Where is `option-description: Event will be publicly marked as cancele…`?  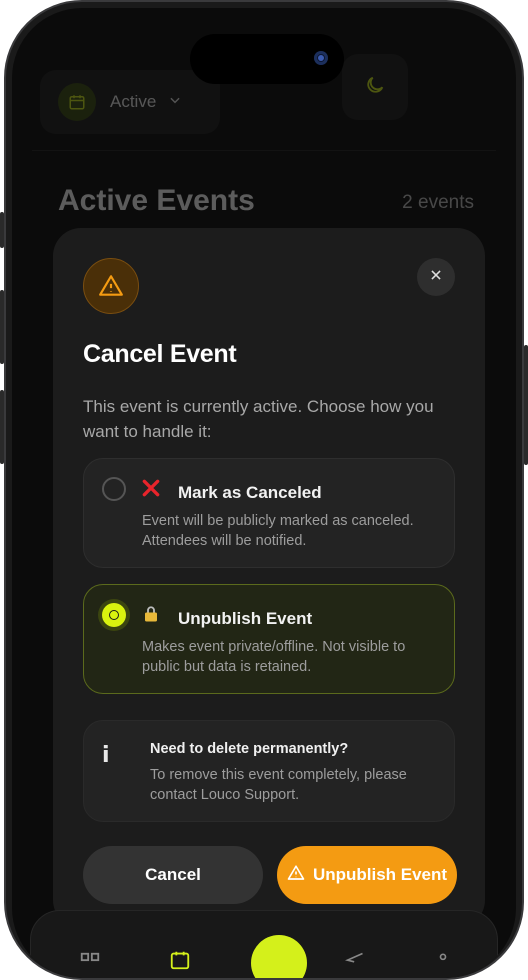 option-description: Event will be publicly marked as cancele… is located at coordinates (278, 531).